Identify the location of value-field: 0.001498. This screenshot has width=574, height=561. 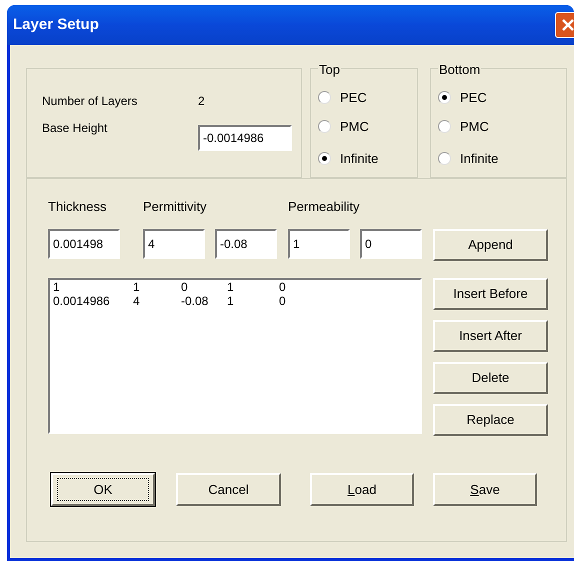
(84, 244).